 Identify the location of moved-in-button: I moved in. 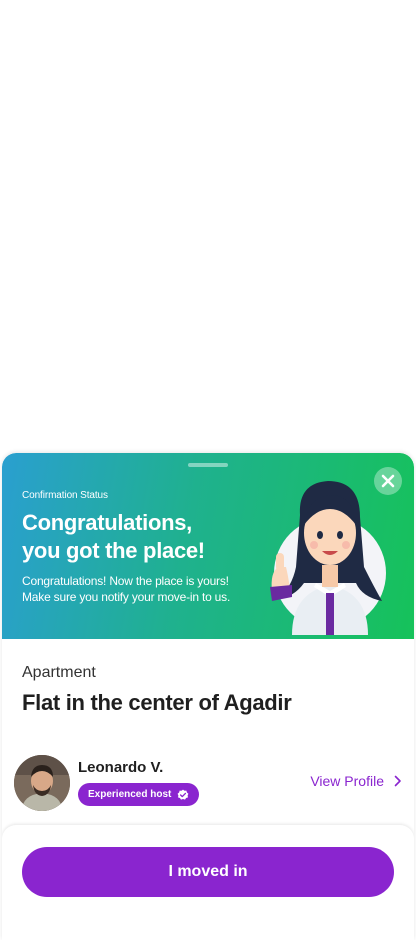
(208, 872).